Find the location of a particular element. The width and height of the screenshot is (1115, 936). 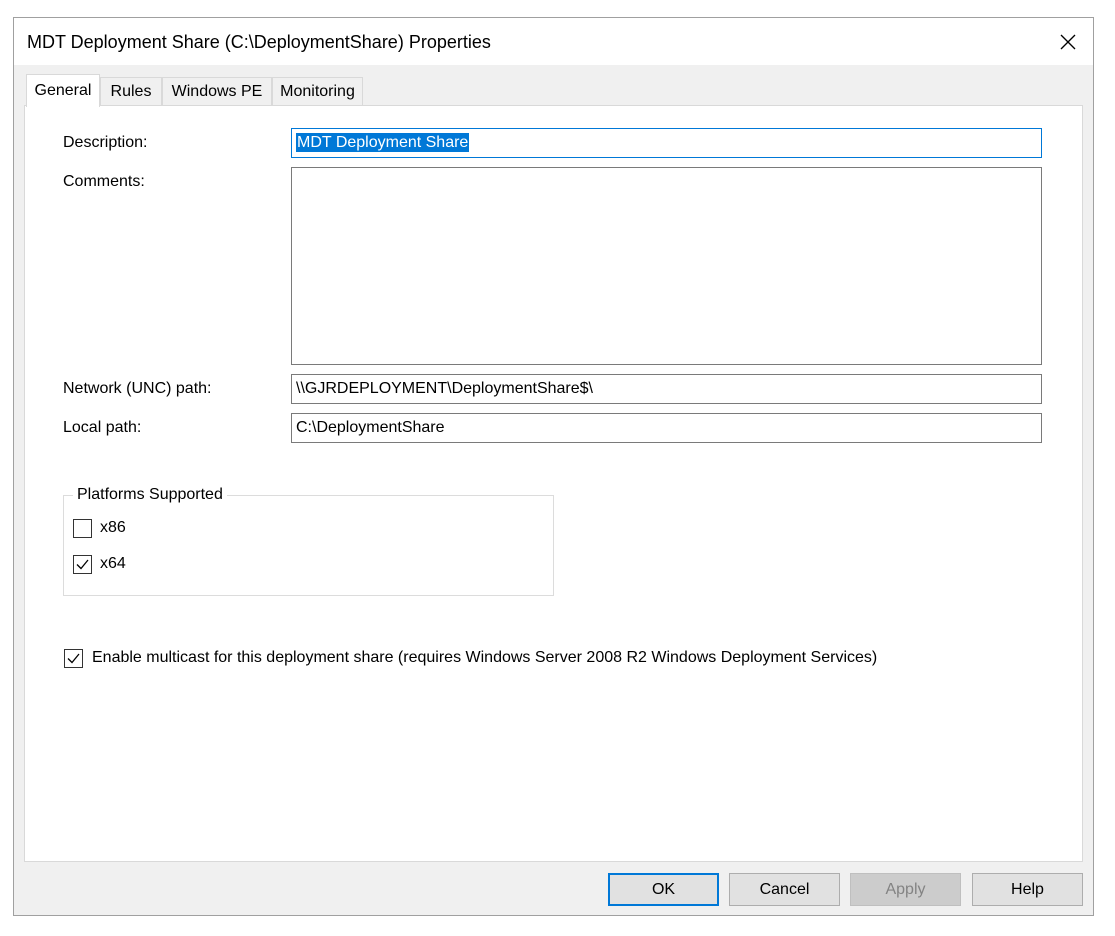

tab-general-label: General is located at coordinates (63, 90).